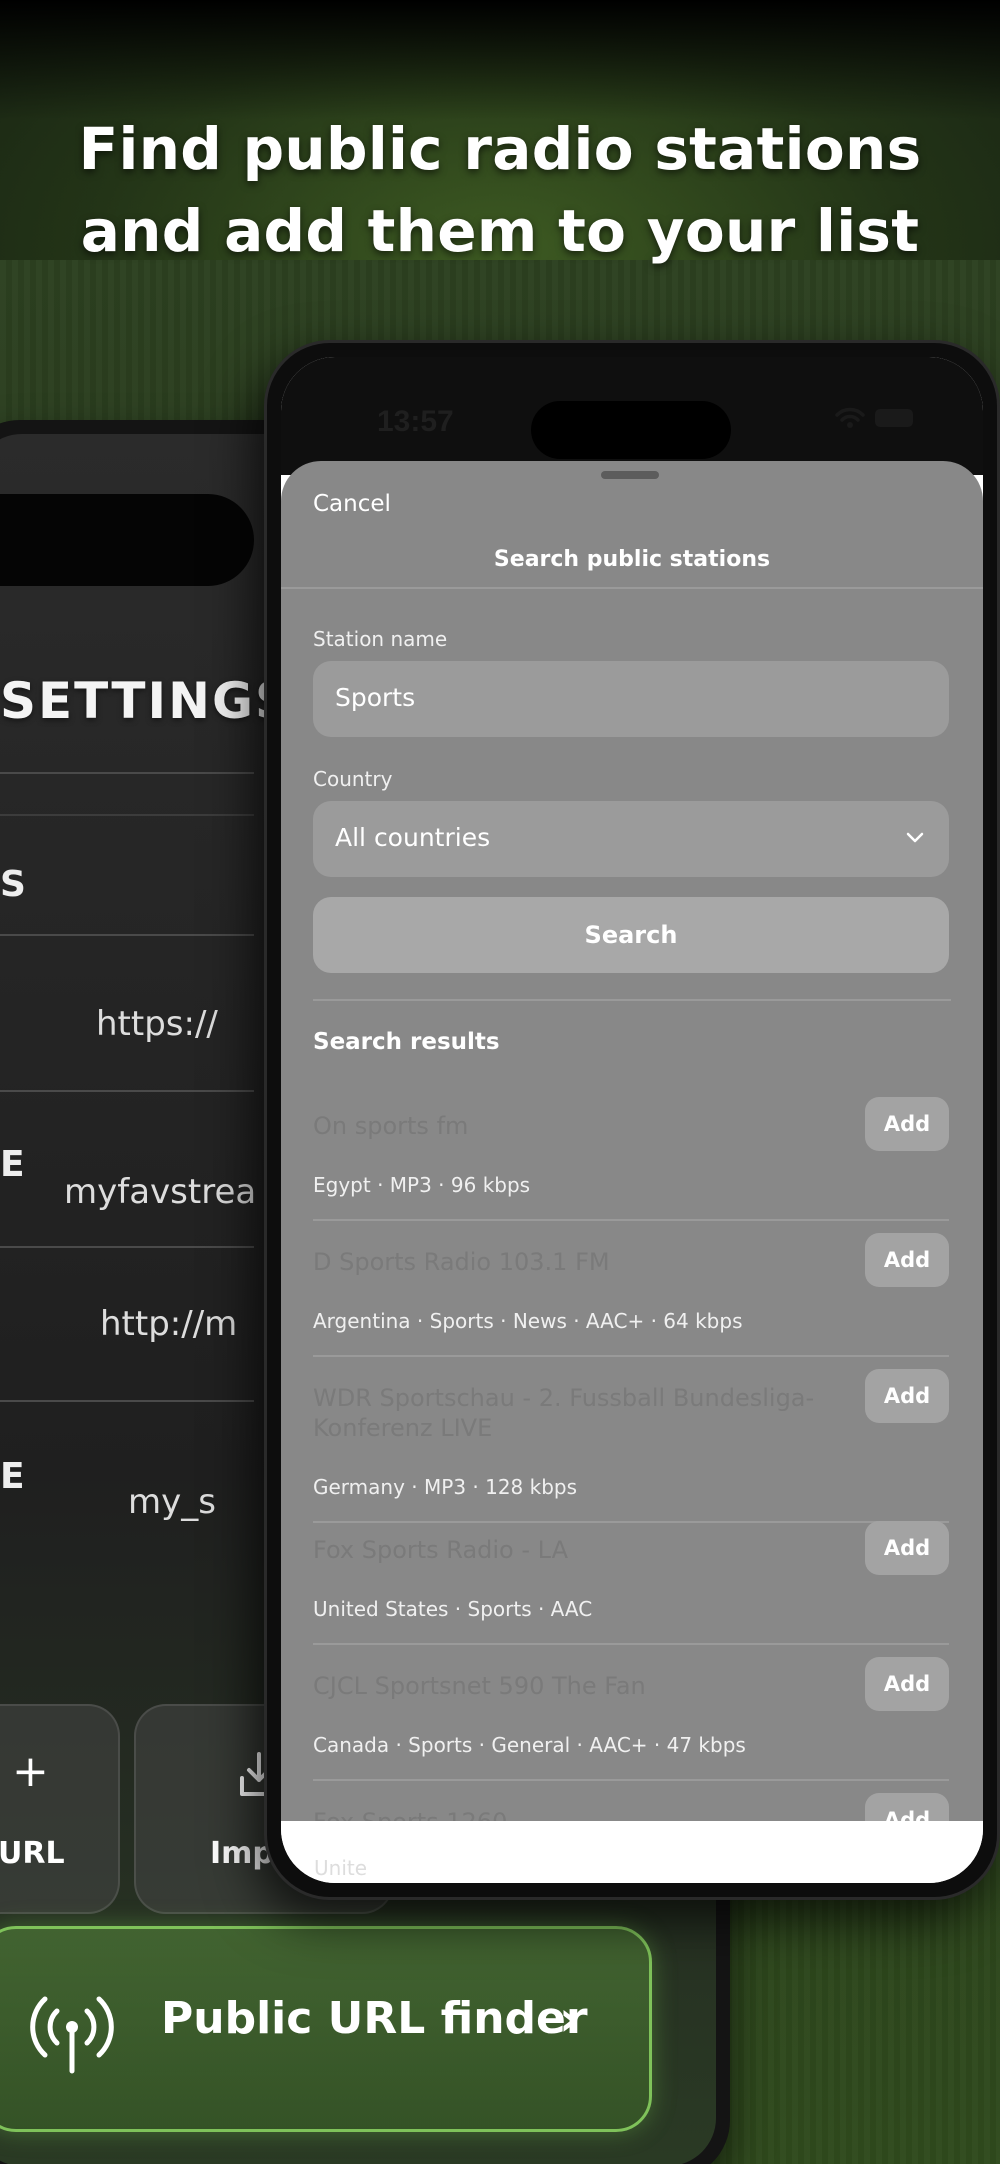 This screenshot has width=1000, height=2164. Describe the element at coordinates (500, 60) in the screenshot. I see `background-shade` at that location.